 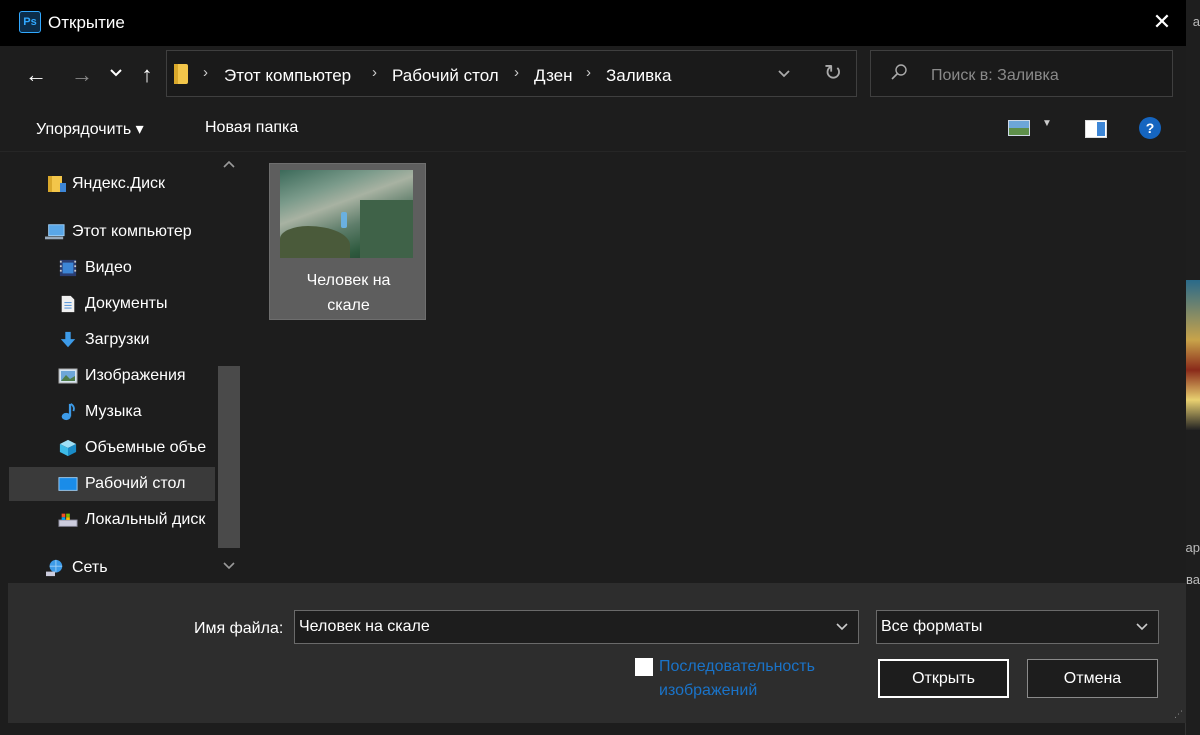 I want to click on sidebar-item-label: Изображения, so click(x=135, y=375).